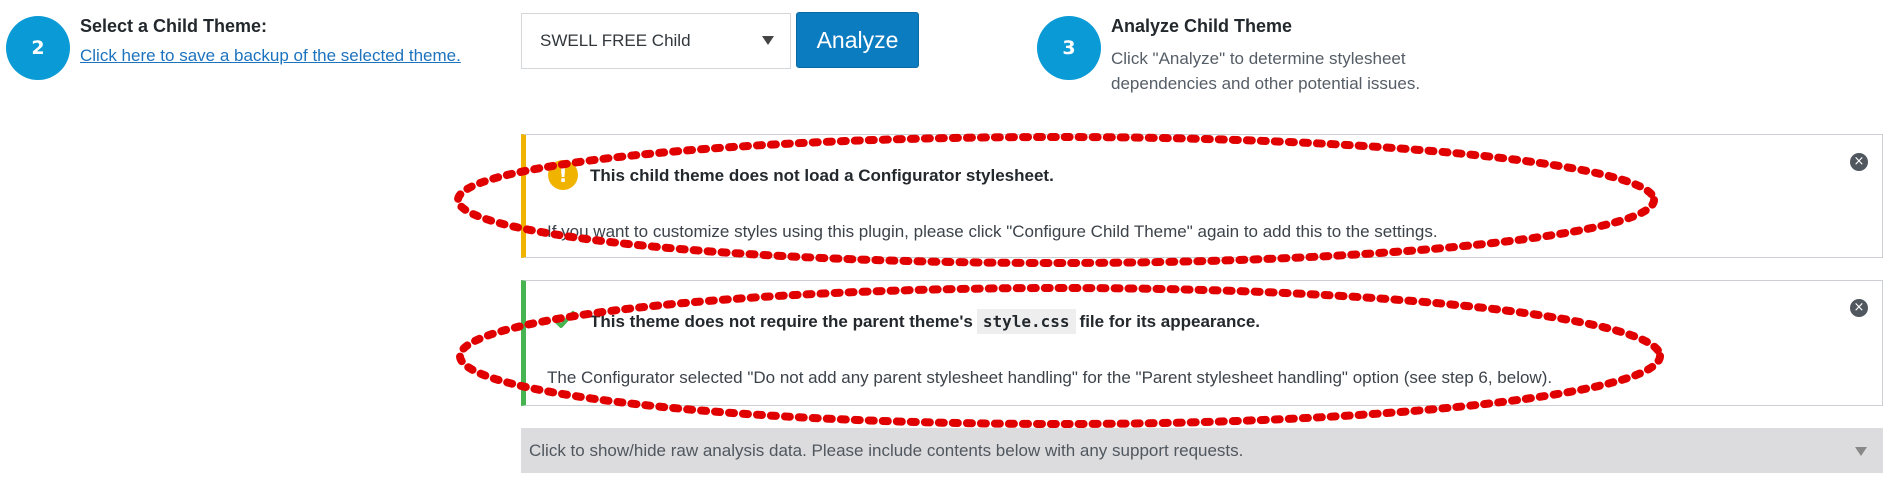  I want to click on child-theme-select-value: SWELL FREE Child, so click(615, 40).